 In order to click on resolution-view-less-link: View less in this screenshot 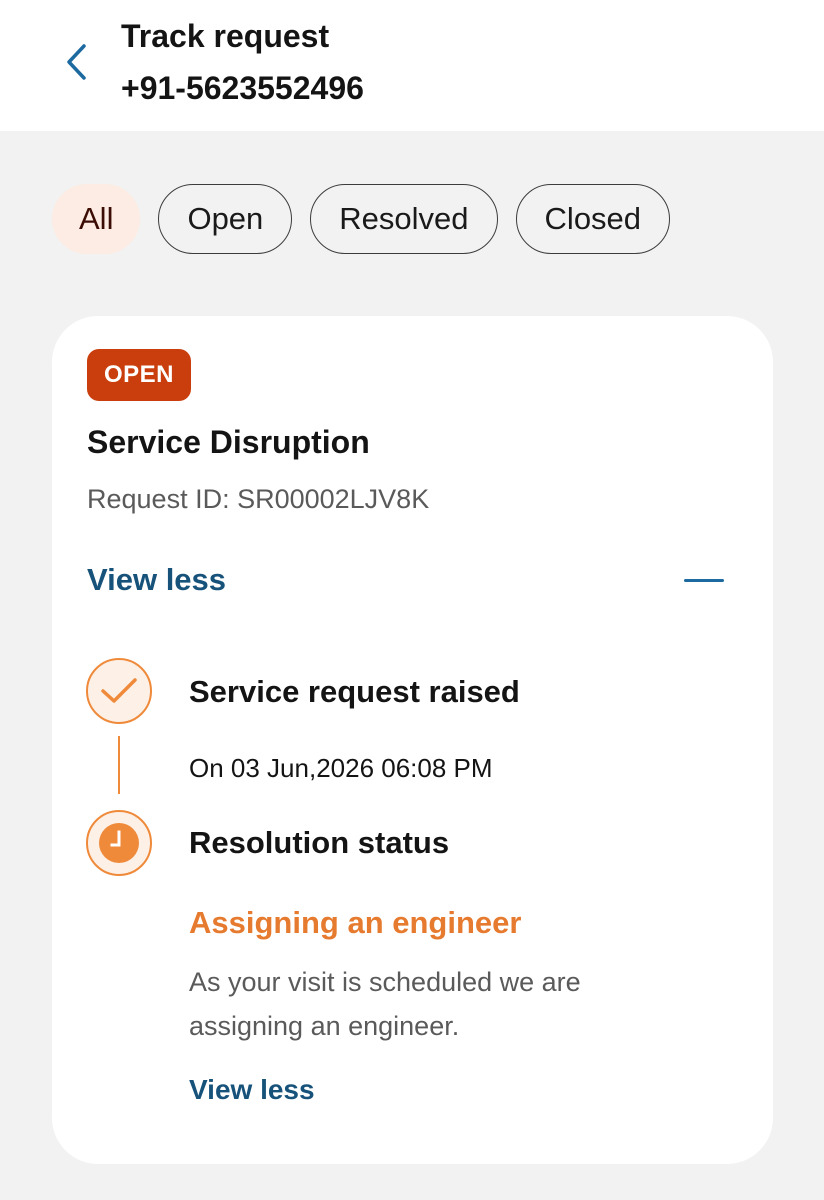, I will do `click(252, 1090)`.